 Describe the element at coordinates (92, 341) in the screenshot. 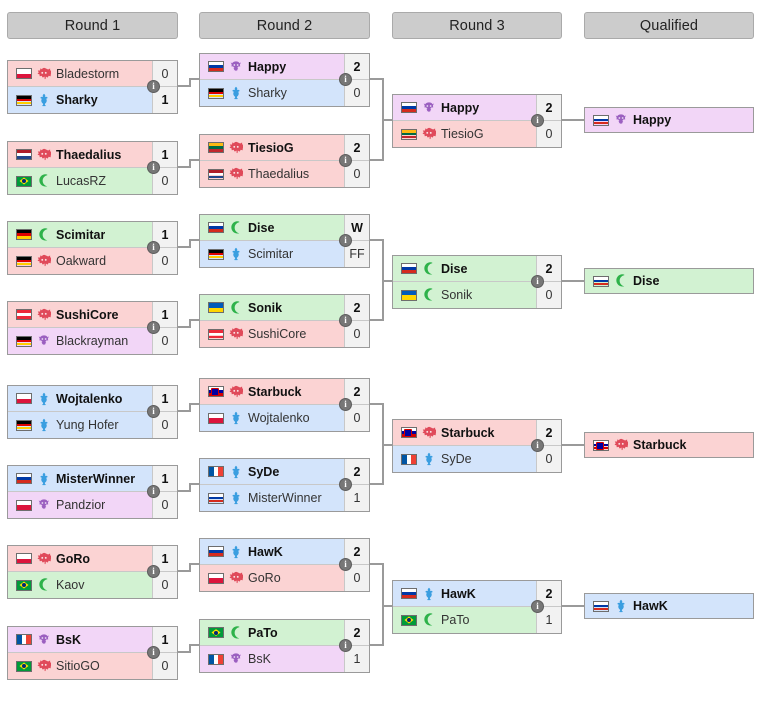

I see `opponent-name: Blackrayman` at that location.